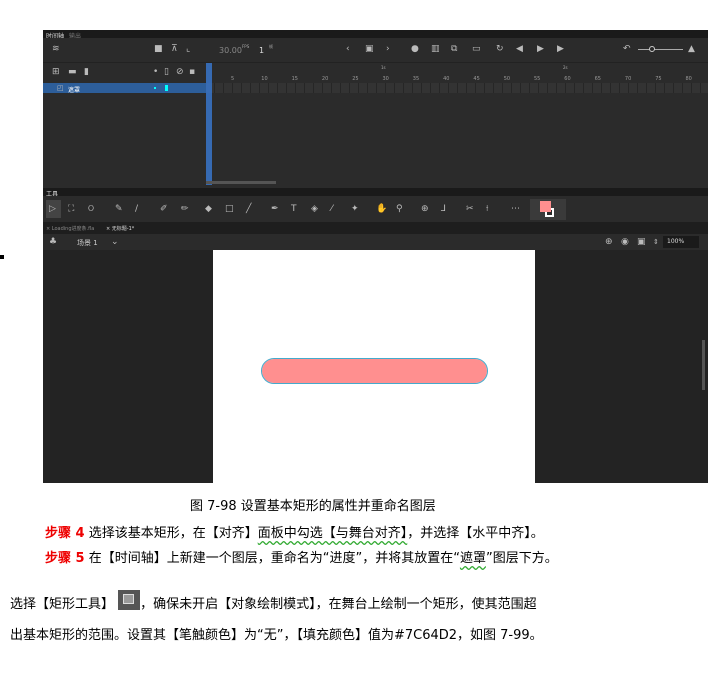 This screenshot has width=728, height=674. I want to click on scene-icon: ♣, so click(53, 242).